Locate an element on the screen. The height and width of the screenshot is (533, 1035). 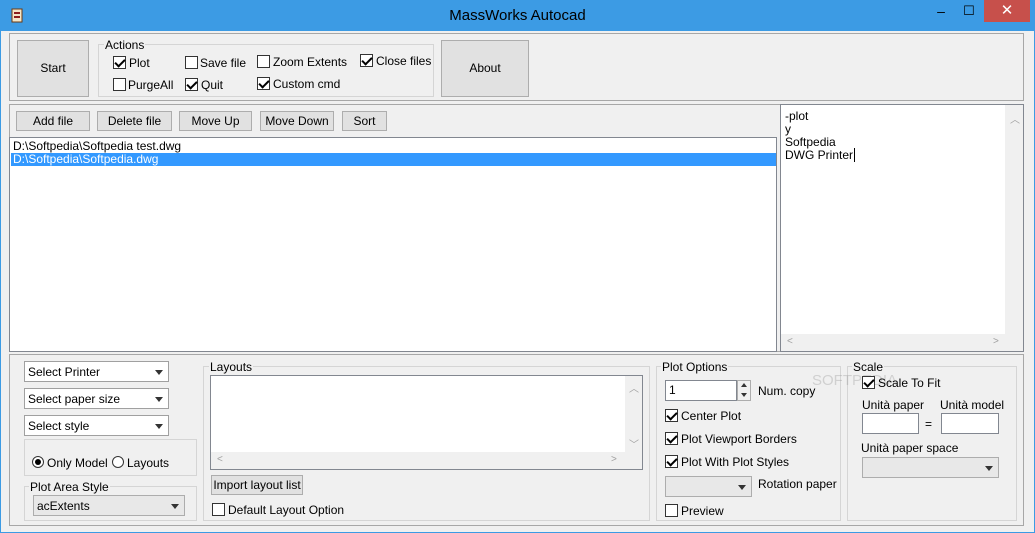
layouts-list: ︿ ﹀ < > is located at coordinates (426, 422).